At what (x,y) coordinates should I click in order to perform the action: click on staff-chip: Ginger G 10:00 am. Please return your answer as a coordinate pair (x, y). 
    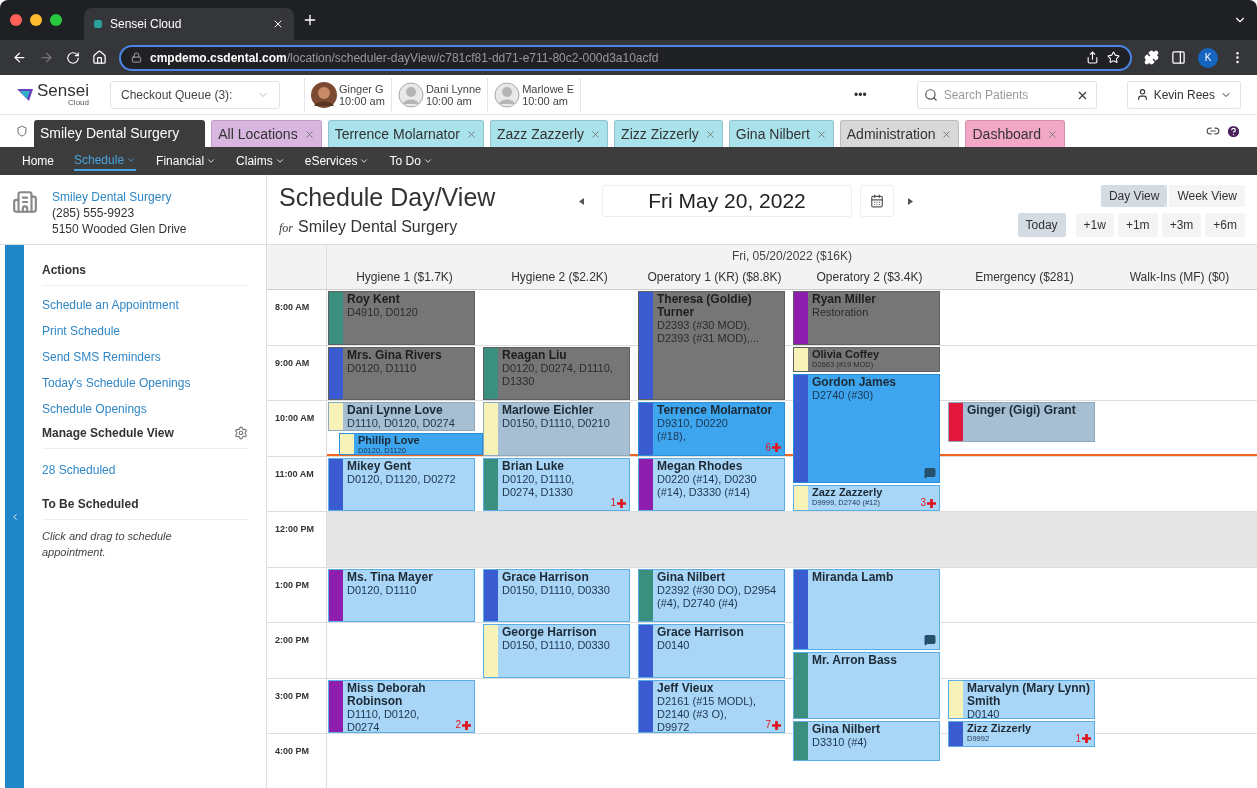
    Looking at the image, I should click on (348, 94).